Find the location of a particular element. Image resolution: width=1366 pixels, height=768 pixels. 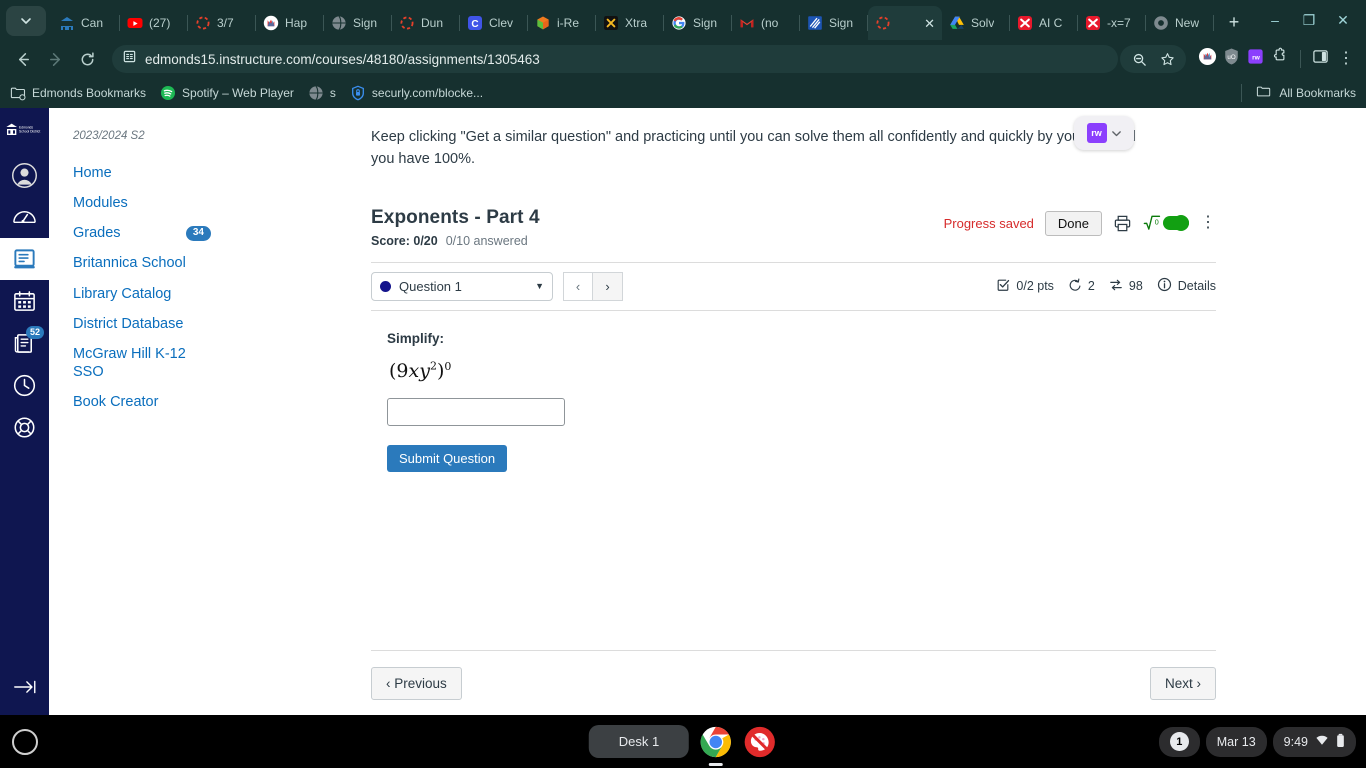

browser-tab: C Clev is located at coordinates (494, 23).